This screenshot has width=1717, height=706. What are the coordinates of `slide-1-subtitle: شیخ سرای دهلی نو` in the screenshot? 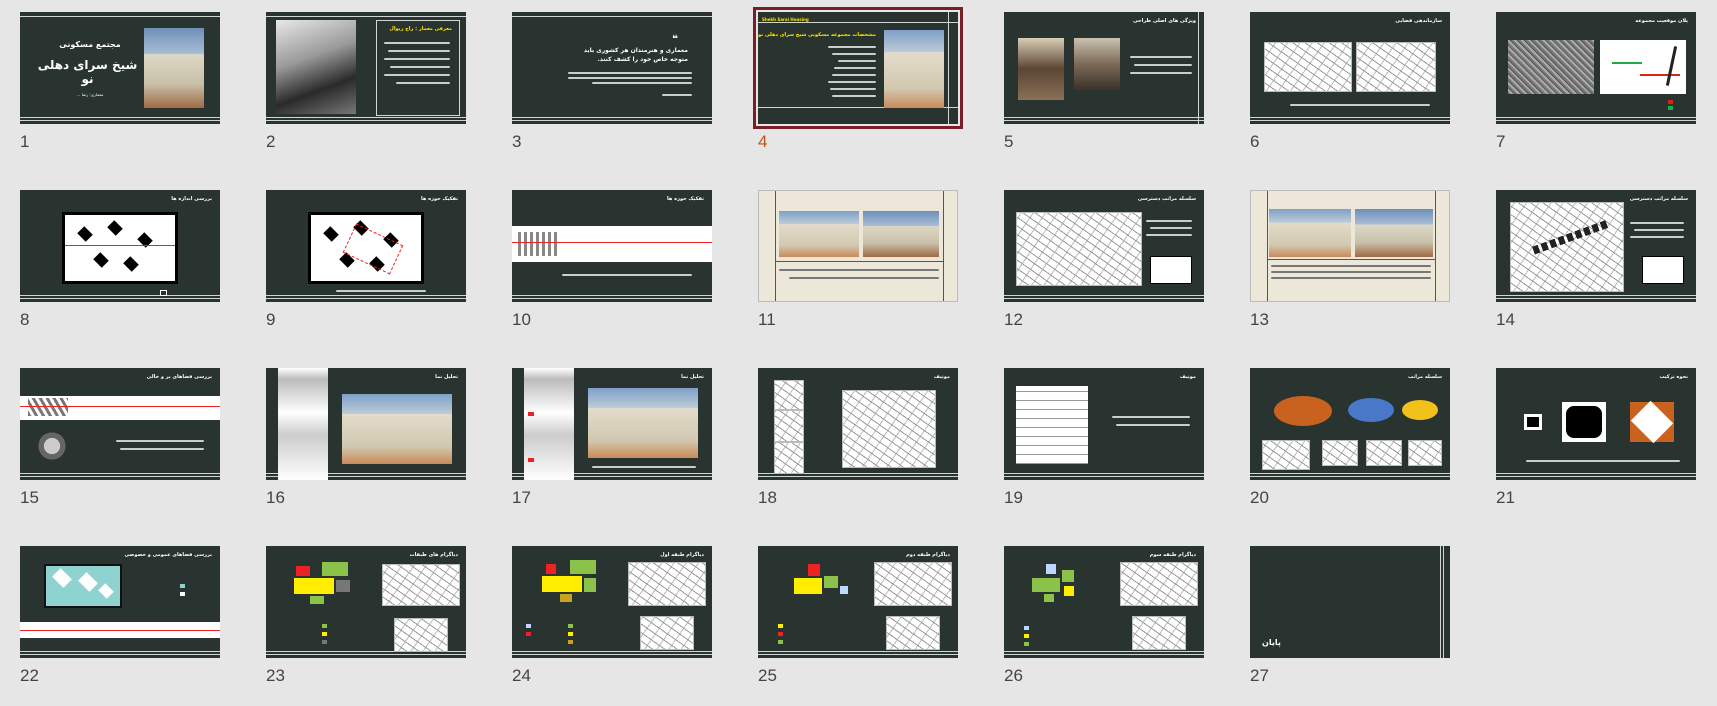 It's located at (87, 72).